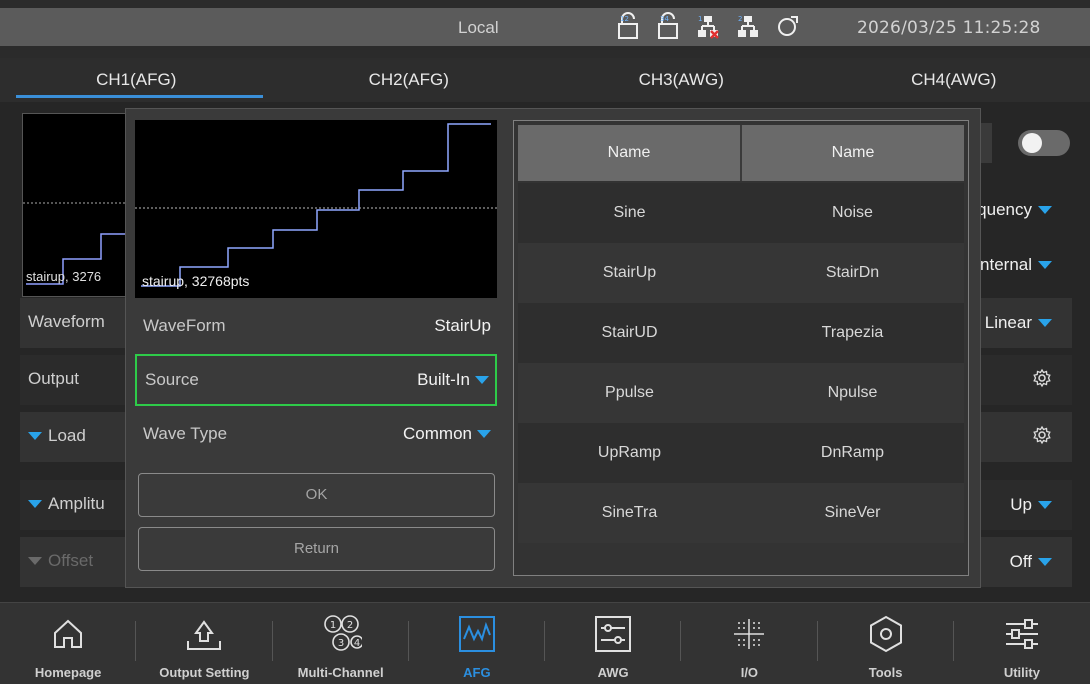 Image resolution: width=1090 pixels, height=684 pixels. What do you see at coordinates (54, 378) in the screenshot?
I see `output-label: Output` at bounding box center [54, 378].